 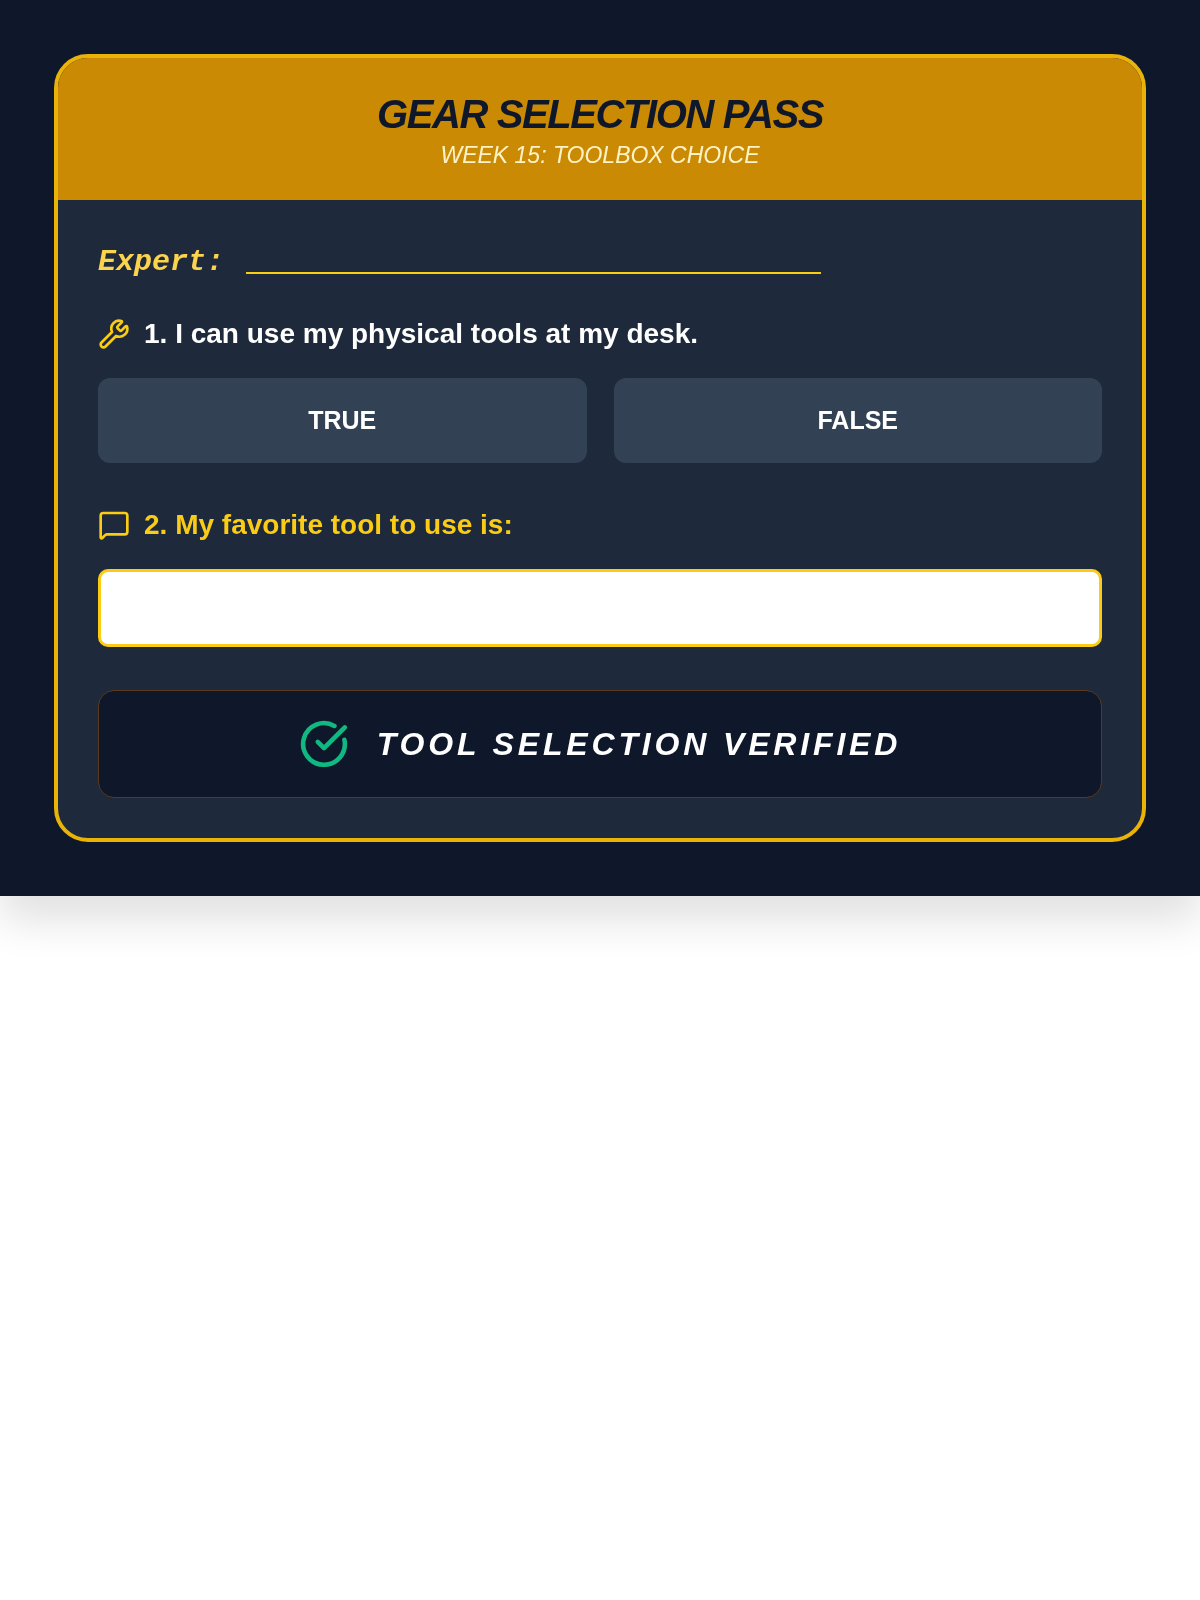 I want to click on fill-in-line, so click(x=534, y=273).